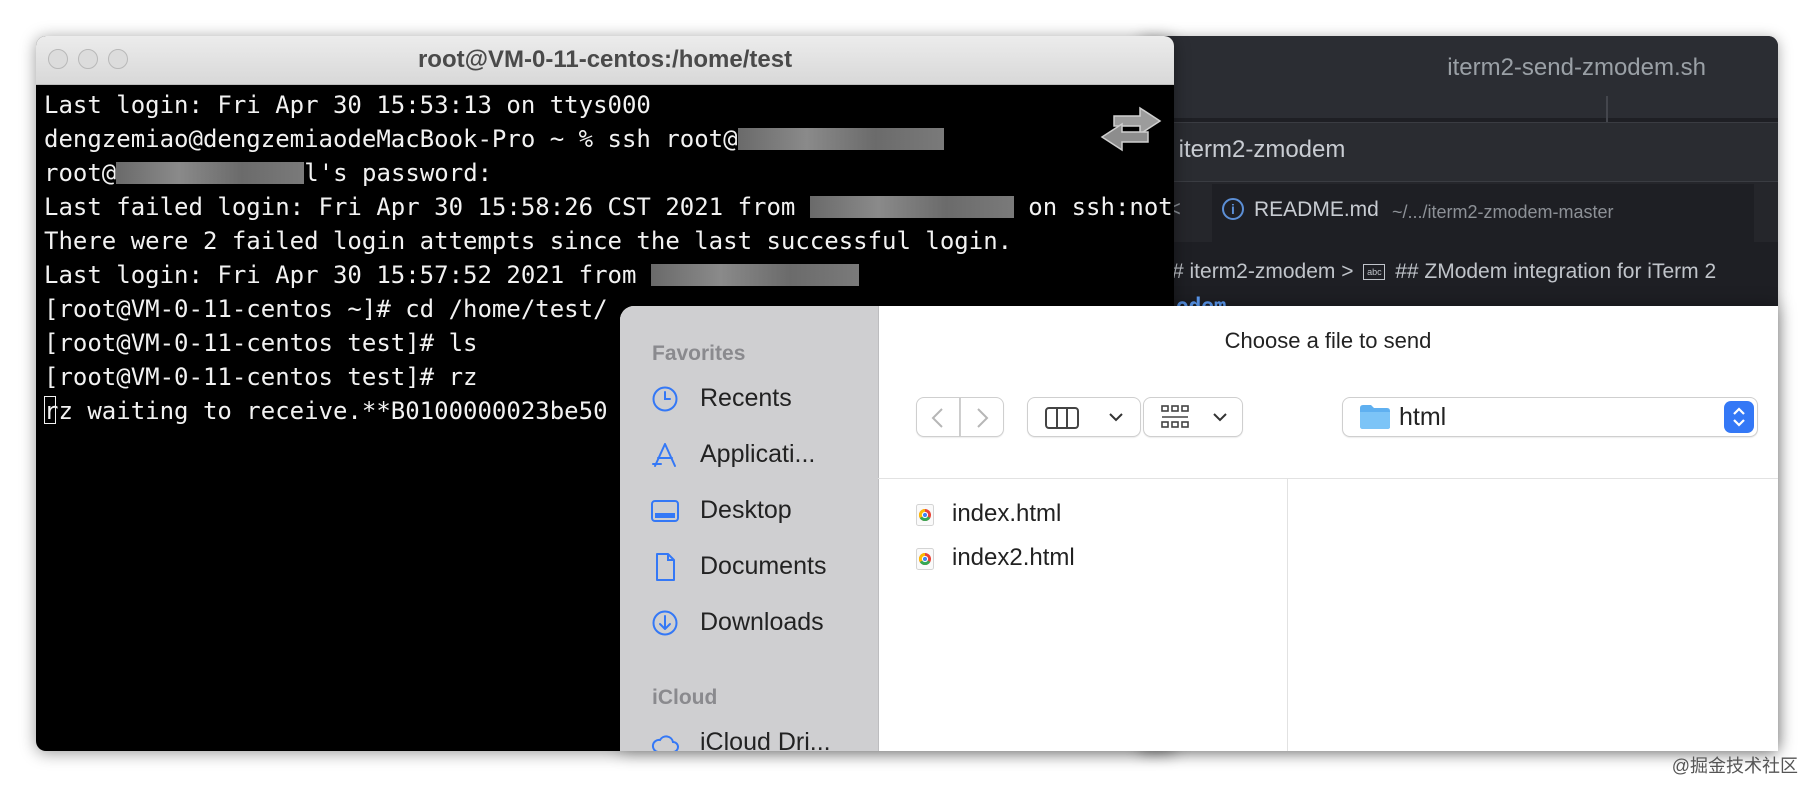  I want to click on breadcrumb-item: ## ZModem integration for iTerm 2, so click(1555, 271).